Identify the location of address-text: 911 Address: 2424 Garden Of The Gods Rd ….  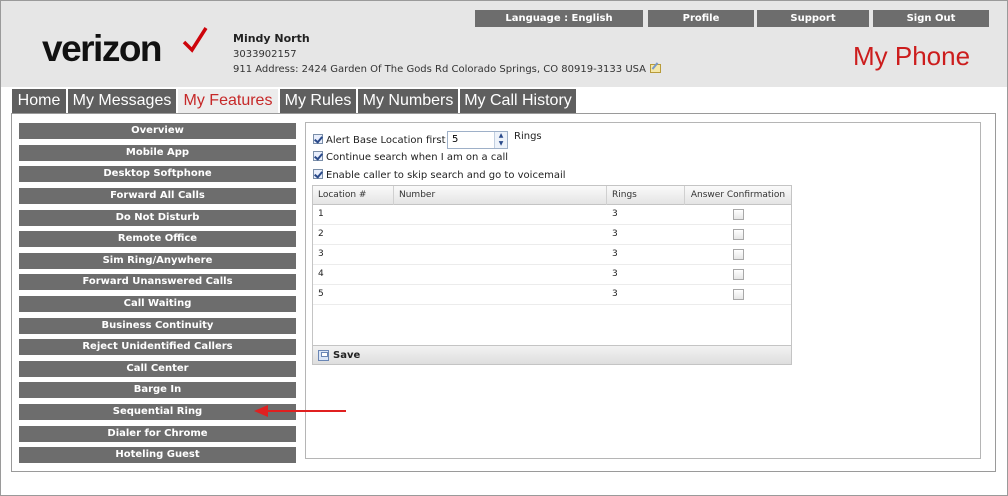
(440, 69).